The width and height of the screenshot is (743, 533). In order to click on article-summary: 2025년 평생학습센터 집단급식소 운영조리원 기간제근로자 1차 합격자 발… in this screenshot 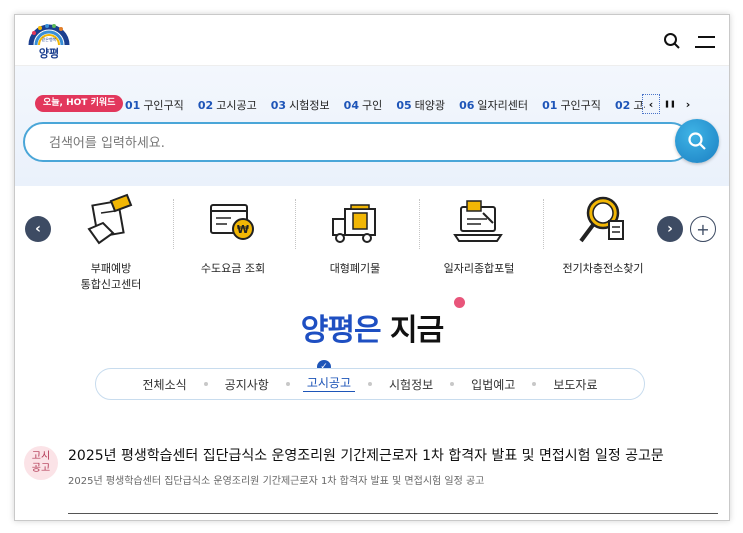, I will do `click(276, 481)`.